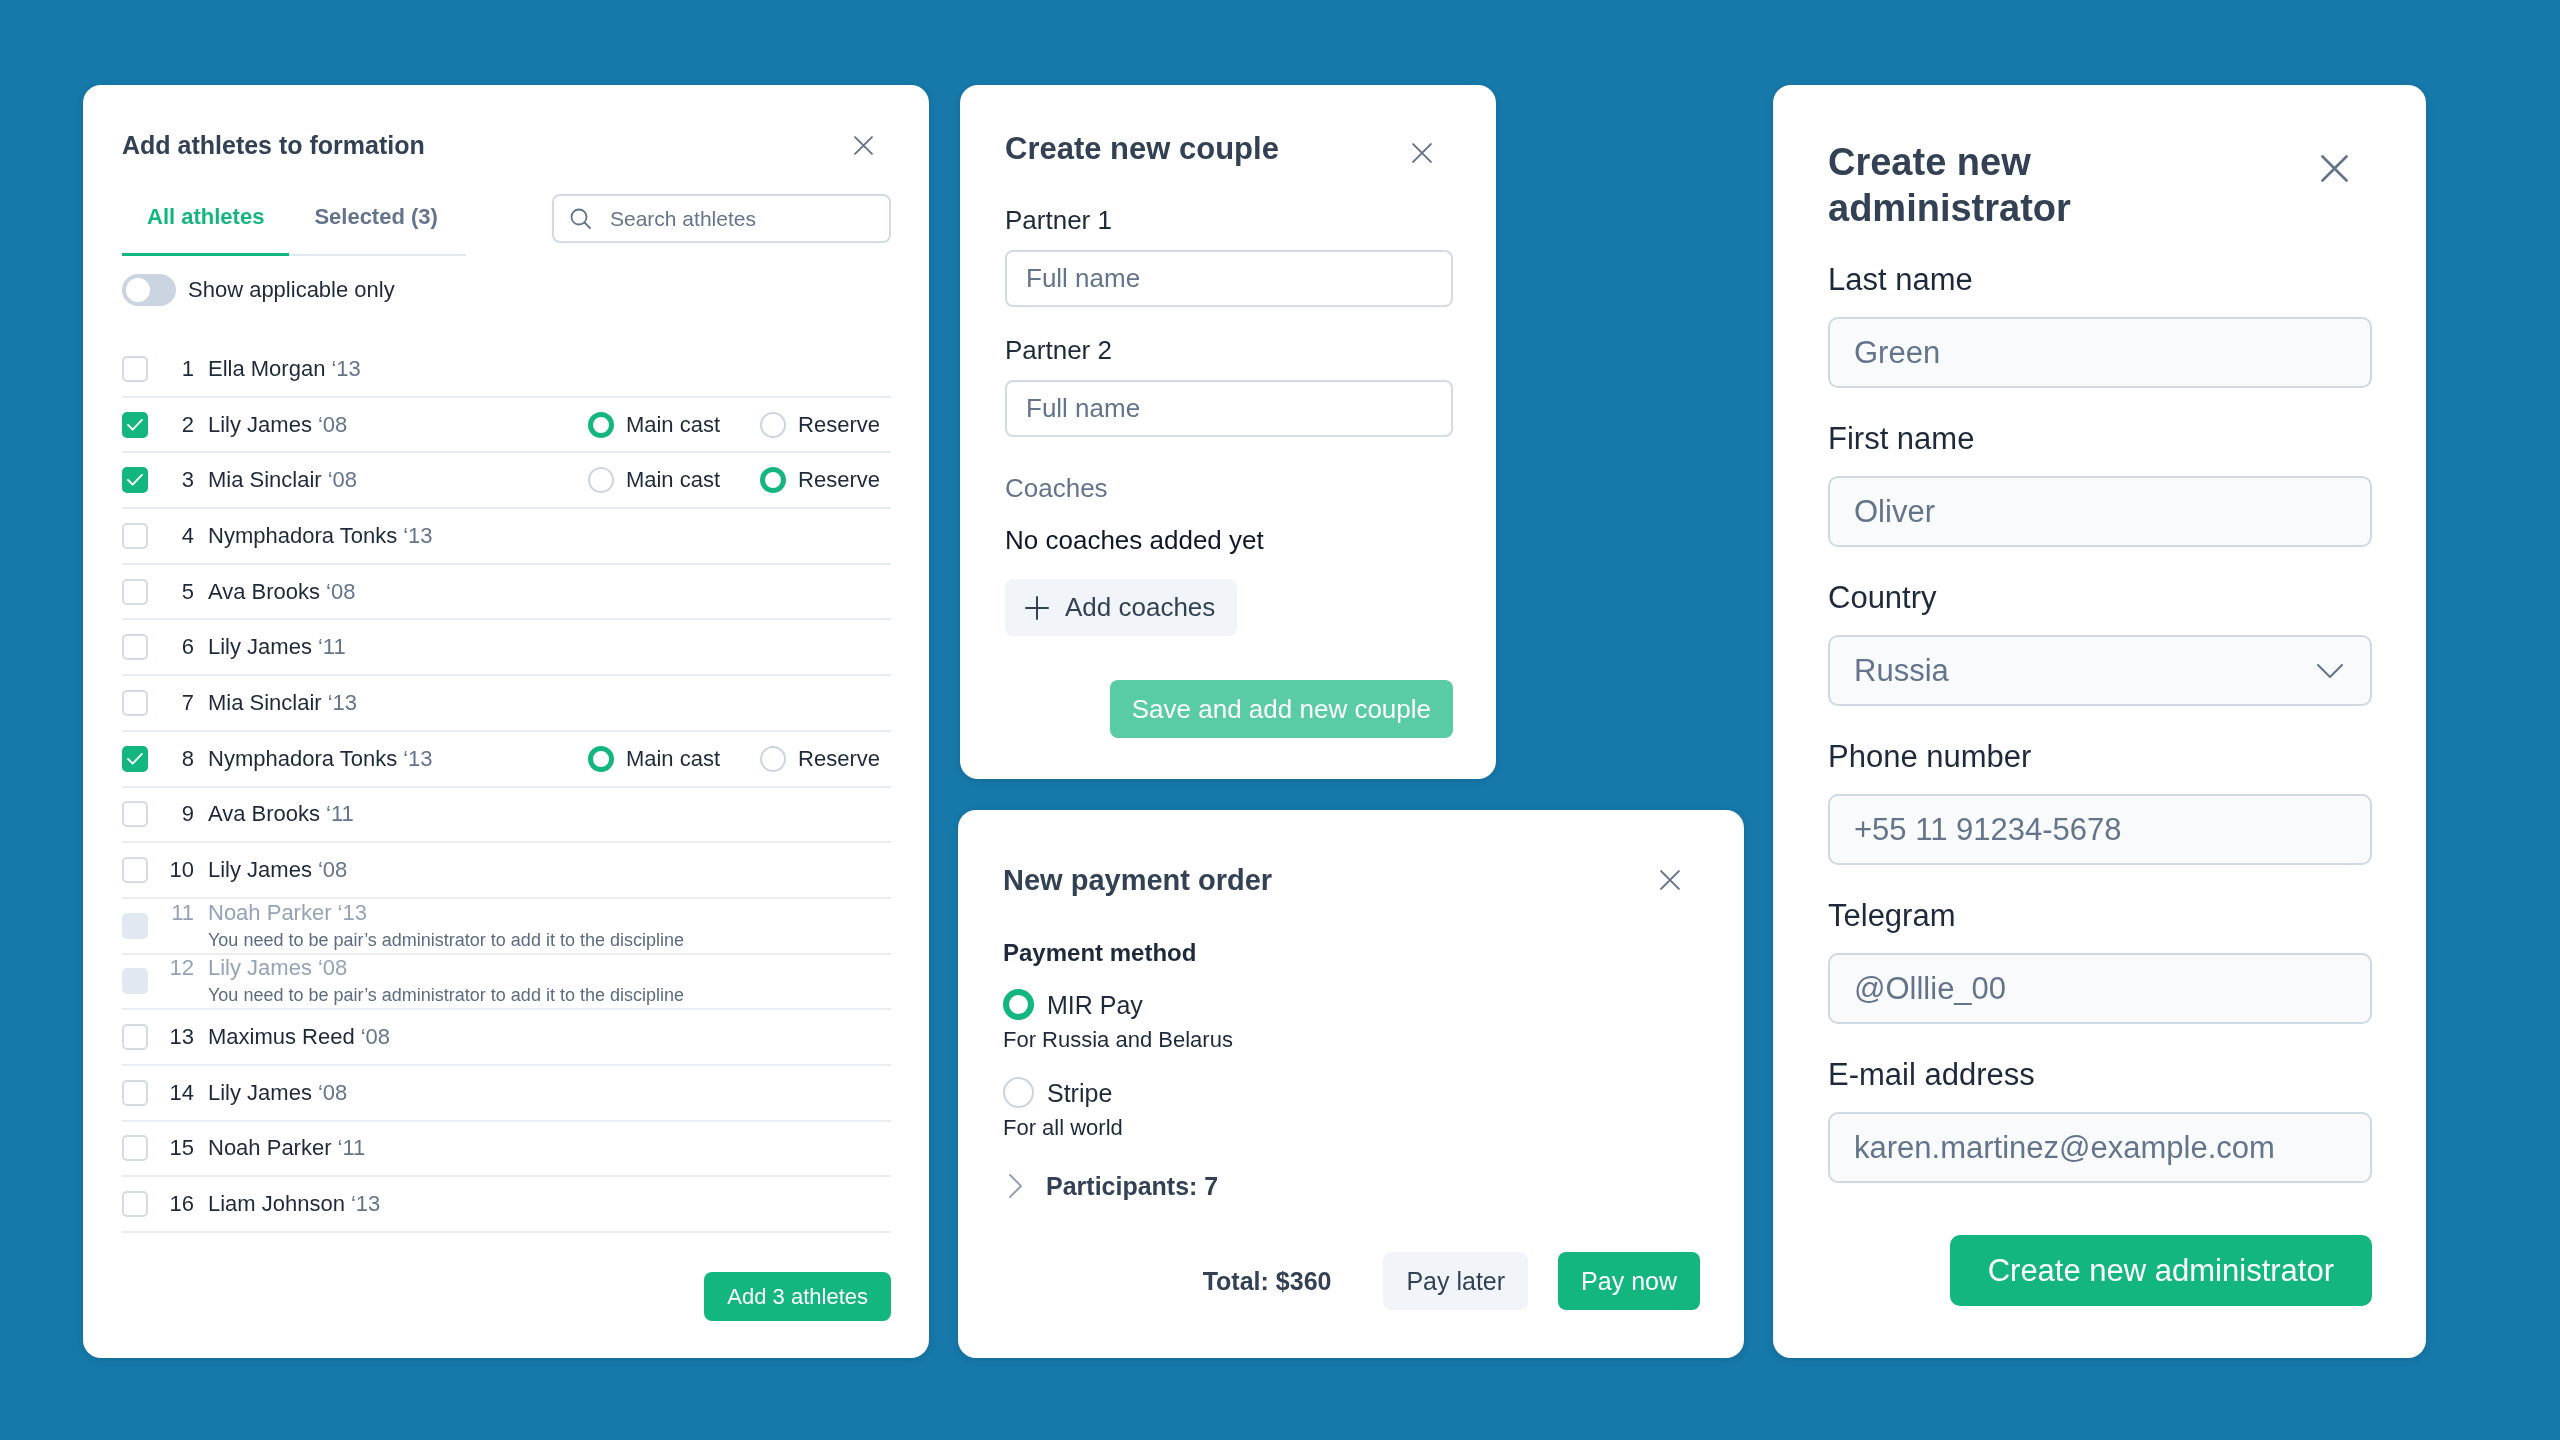 The width and height of the screenshot is (2560, 1440). Describe the element at coordinates (187, 480) in the screenshot. I see `row-number: 3` at that location.